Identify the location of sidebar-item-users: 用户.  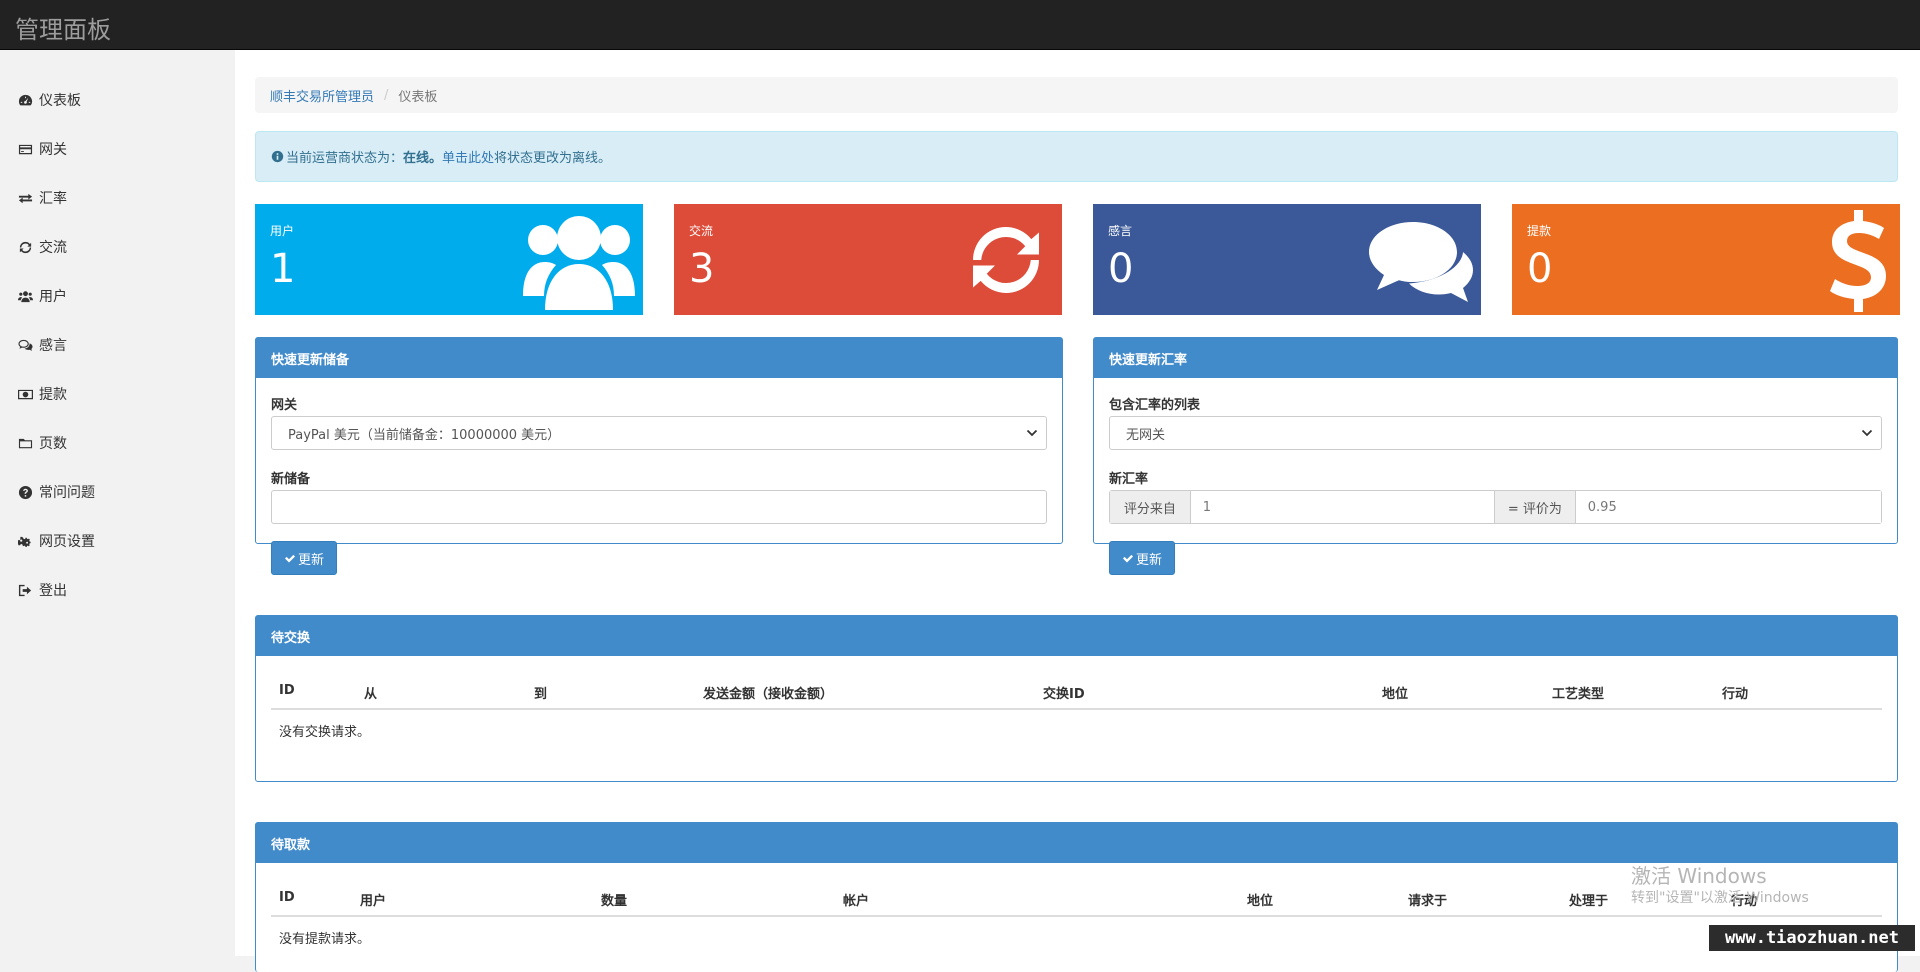
(42, 296).